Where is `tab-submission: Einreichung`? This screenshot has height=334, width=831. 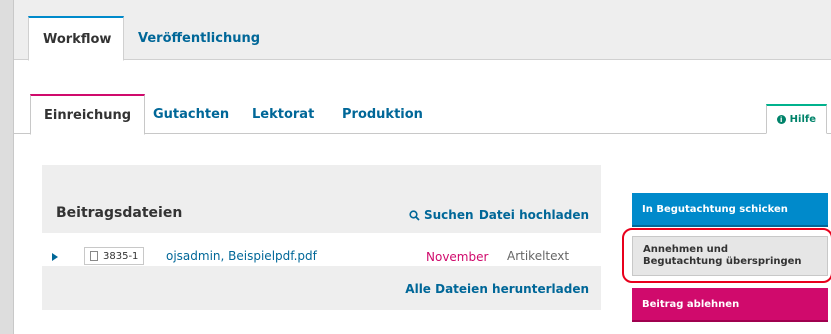
tab-submission: Einreichung is located at coordinates (88, 114).